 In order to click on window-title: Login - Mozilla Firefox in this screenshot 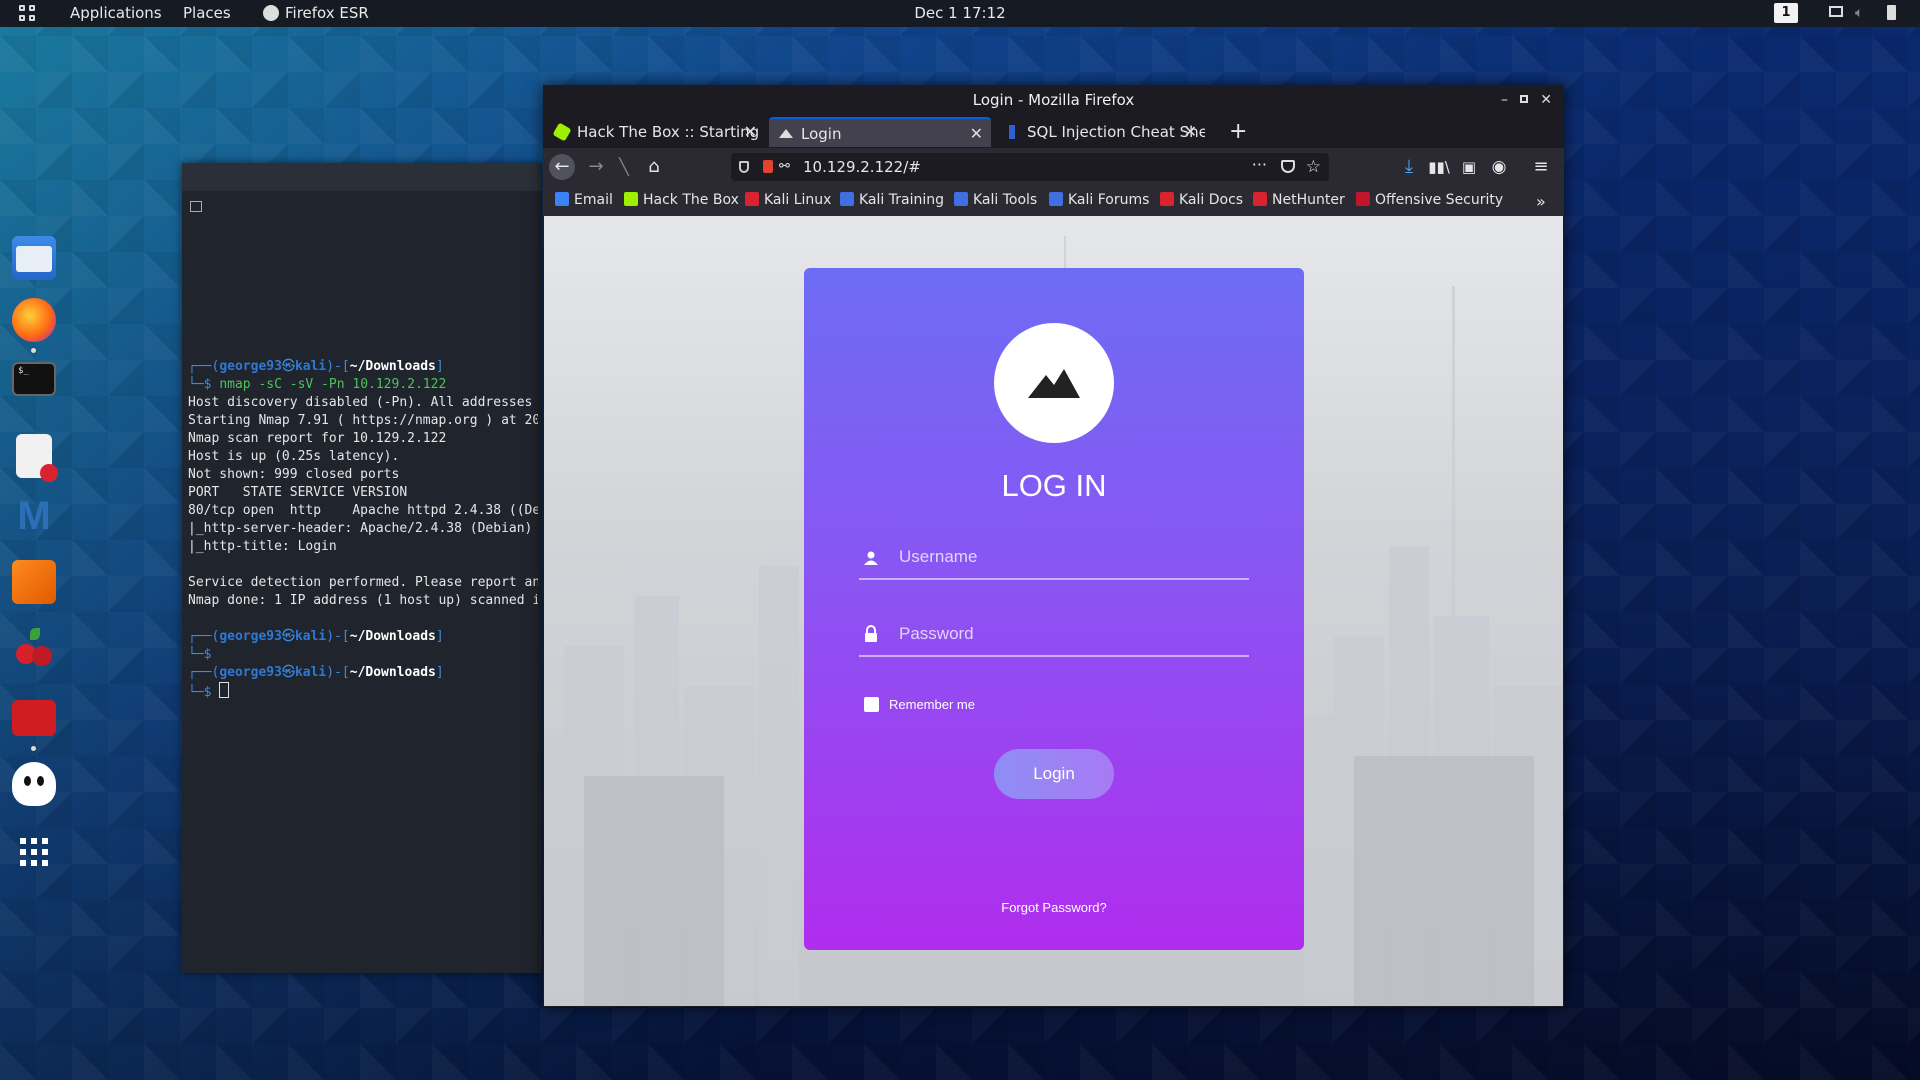, I will do `click(1053, 100)`.